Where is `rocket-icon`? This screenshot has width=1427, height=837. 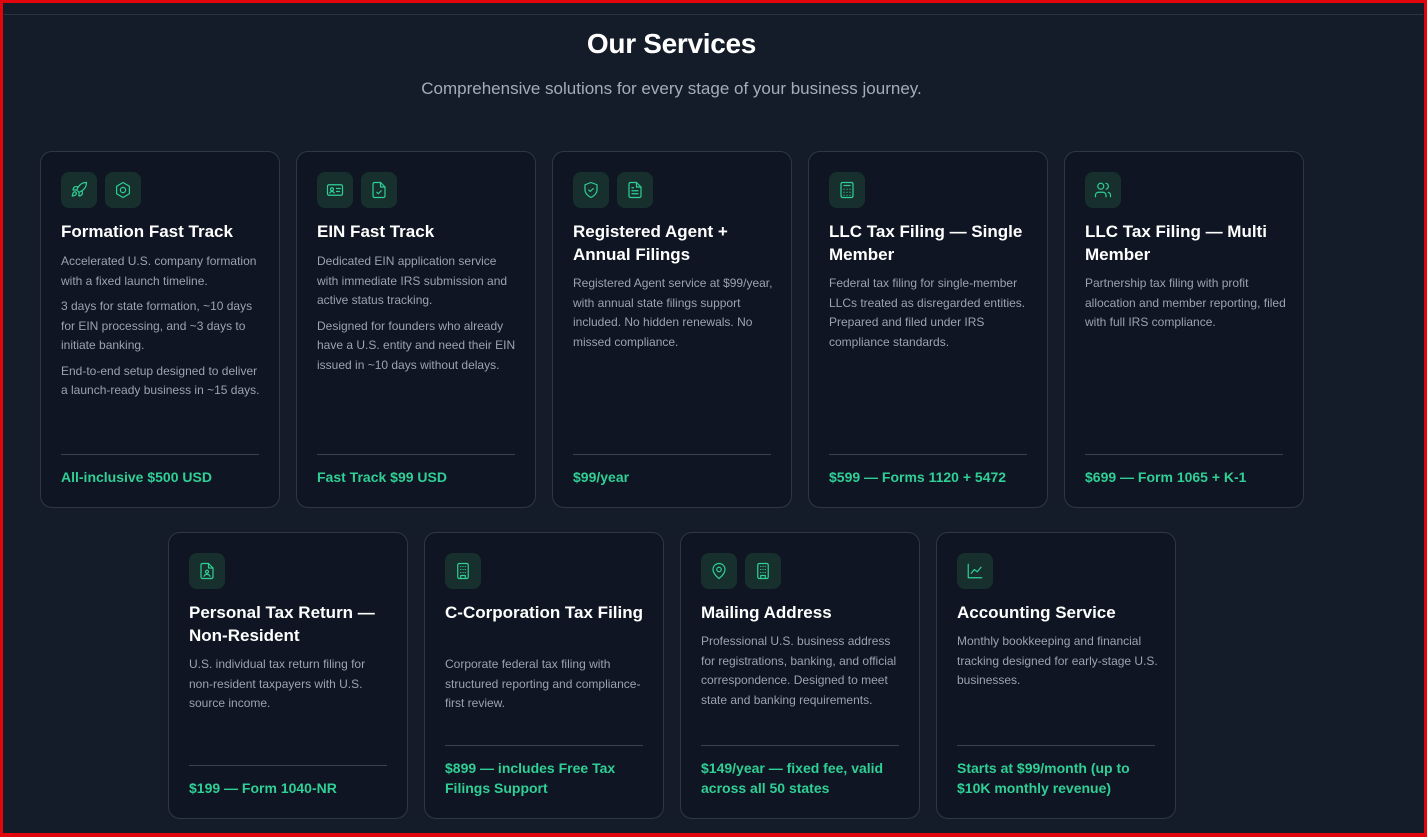
rocket-icon is located at coordinates (79, 190).